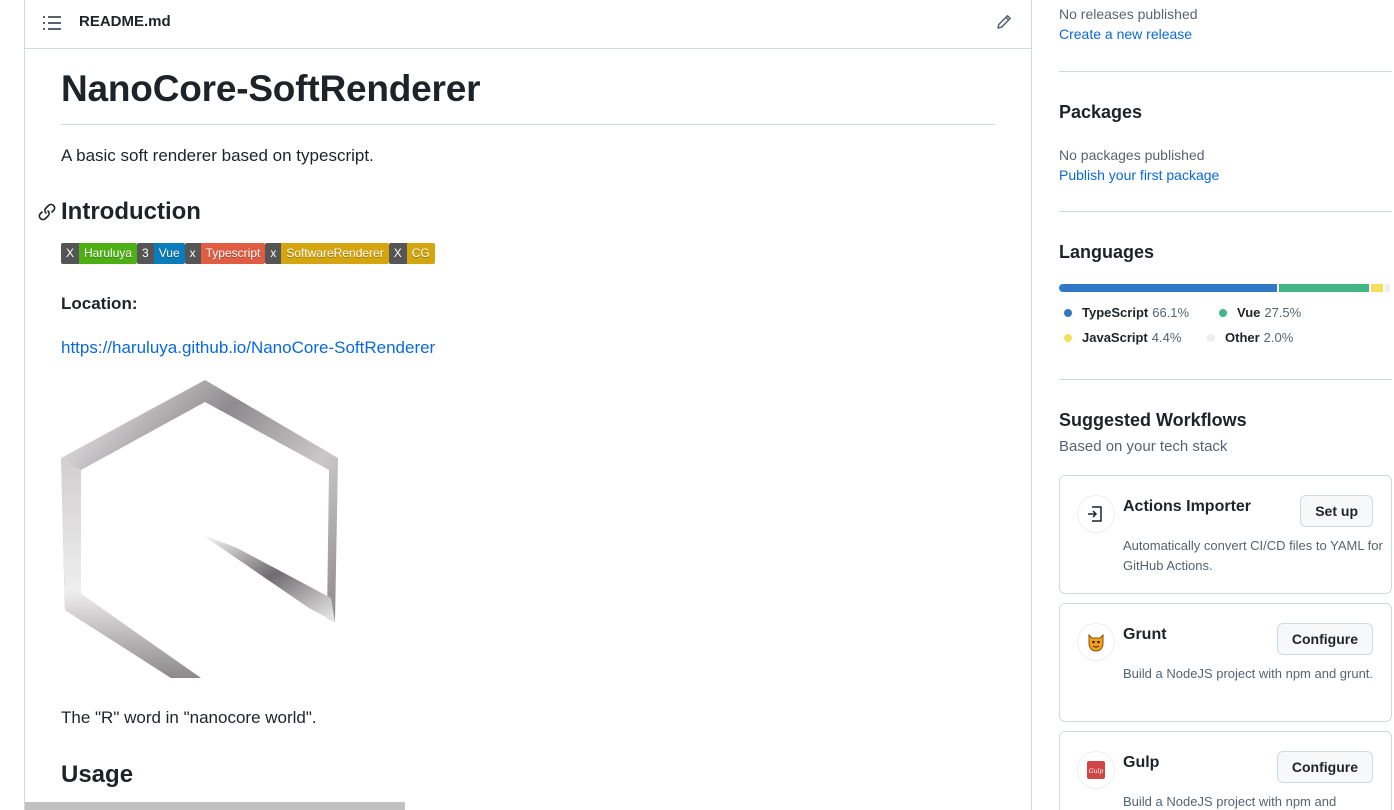  I want to click on publish-package-link: Publish your first package, so click(1139, 175).